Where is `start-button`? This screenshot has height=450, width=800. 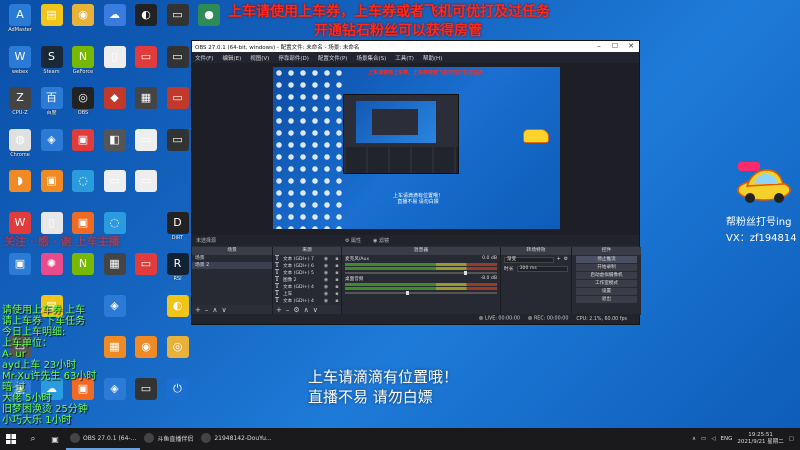 start-button is located at coordinates (11, 439).